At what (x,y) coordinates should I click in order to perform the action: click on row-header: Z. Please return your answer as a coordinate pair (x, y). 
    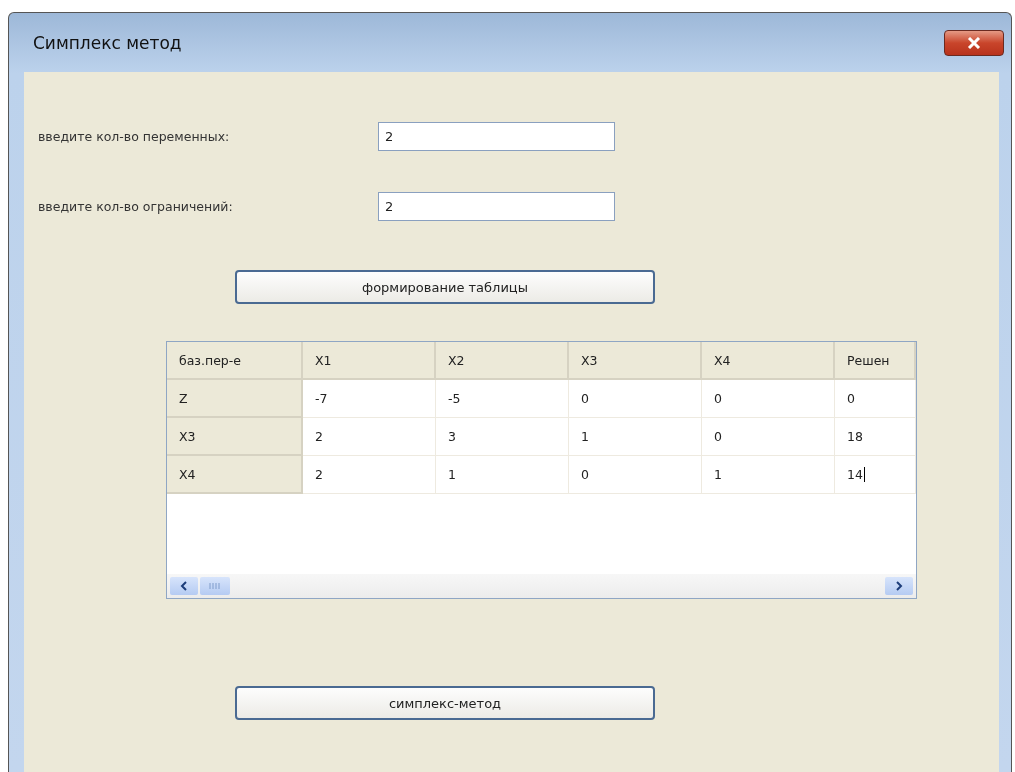
    Looking at the image, I should click on (235, 399).